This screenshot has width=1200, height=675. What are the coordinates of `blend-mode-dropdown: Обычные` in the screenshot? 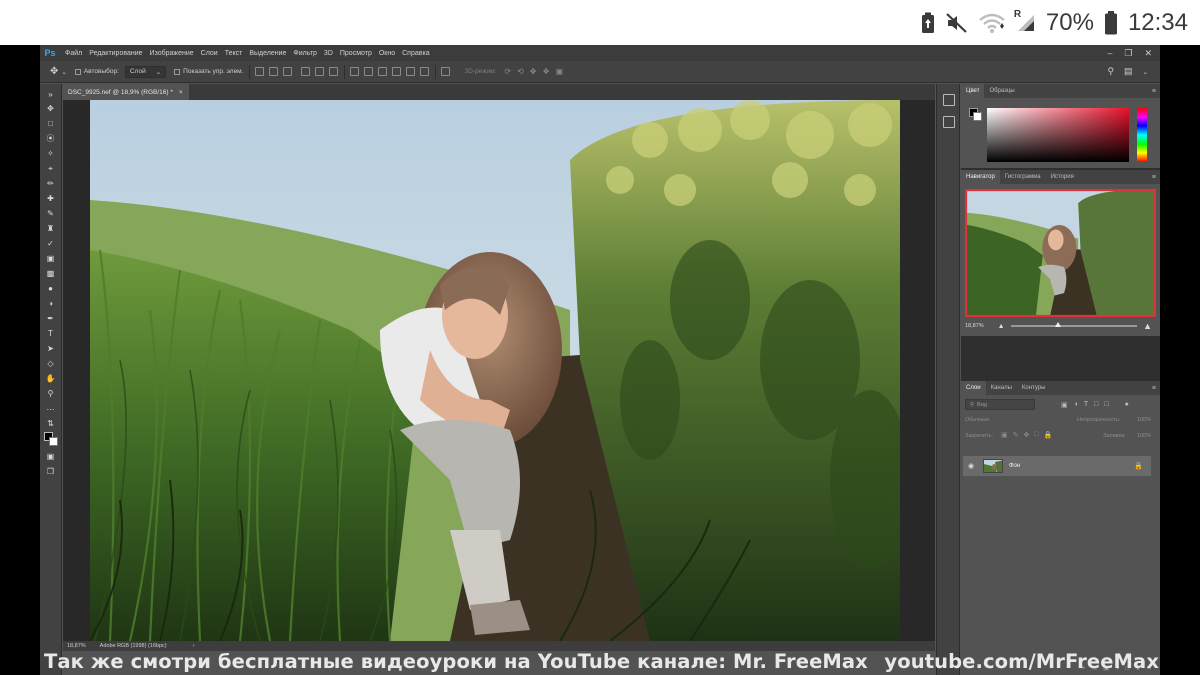 It's located at (977, 420).